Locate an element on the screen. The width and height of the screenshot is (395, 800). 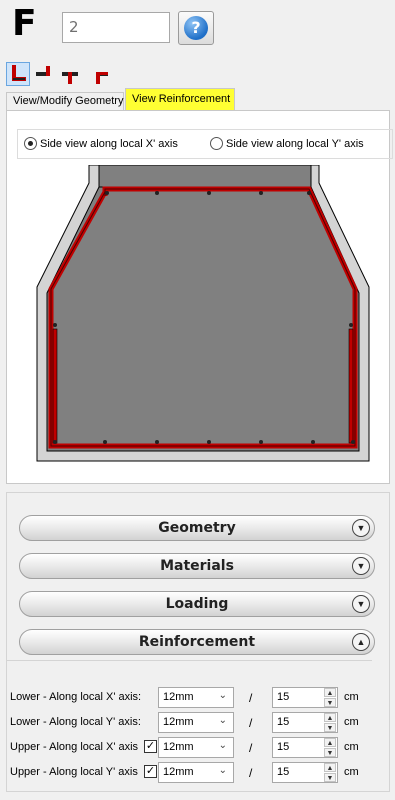
radio-side-view-y: Side view along local Y' axis is located at coordinates (287, 143).